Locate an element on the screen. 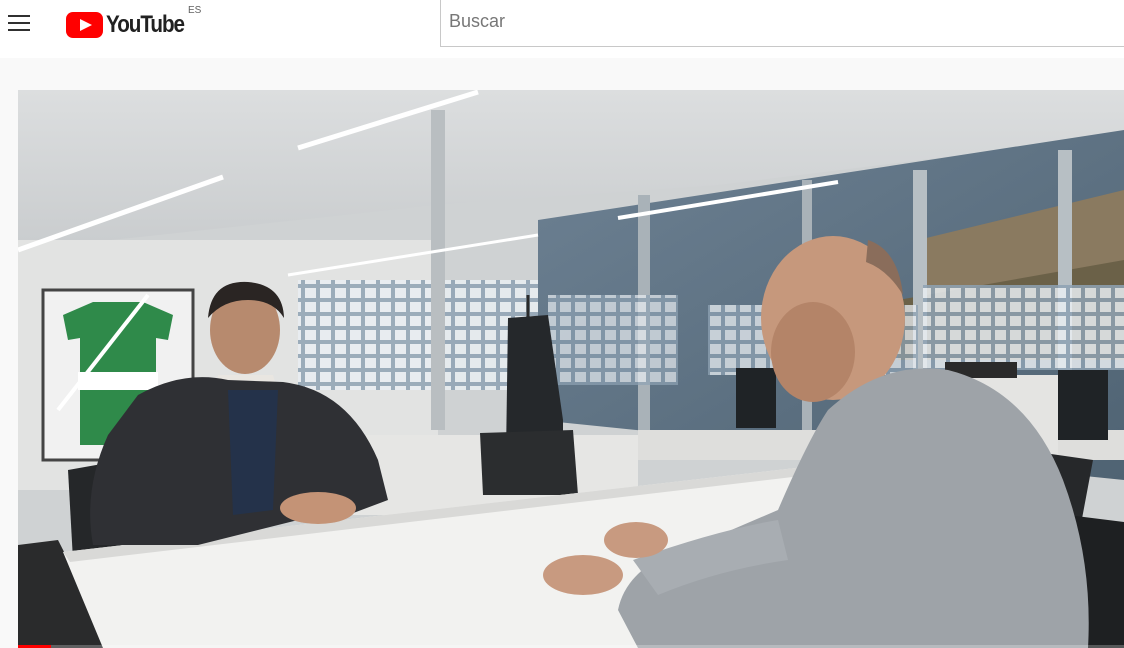  search-box is located at coordinates (782, 23).